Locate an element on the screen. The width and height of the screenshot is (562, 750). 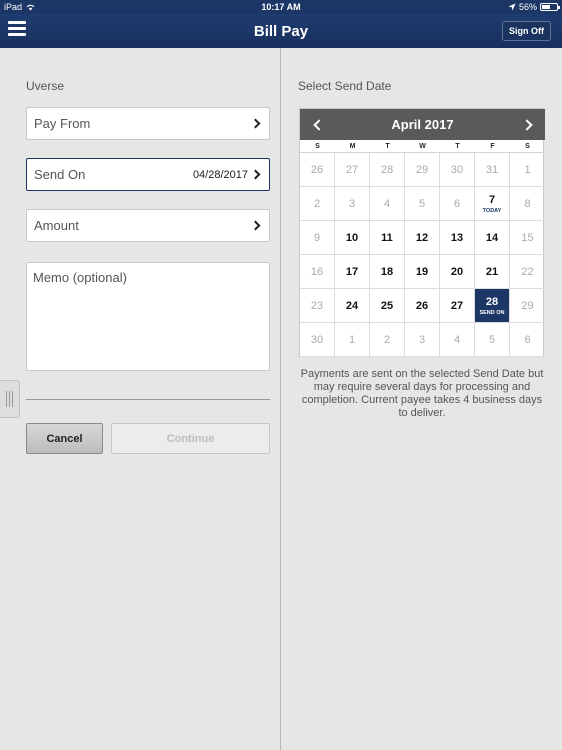
calendar-day: 23 is located at coordinates (317, 306).